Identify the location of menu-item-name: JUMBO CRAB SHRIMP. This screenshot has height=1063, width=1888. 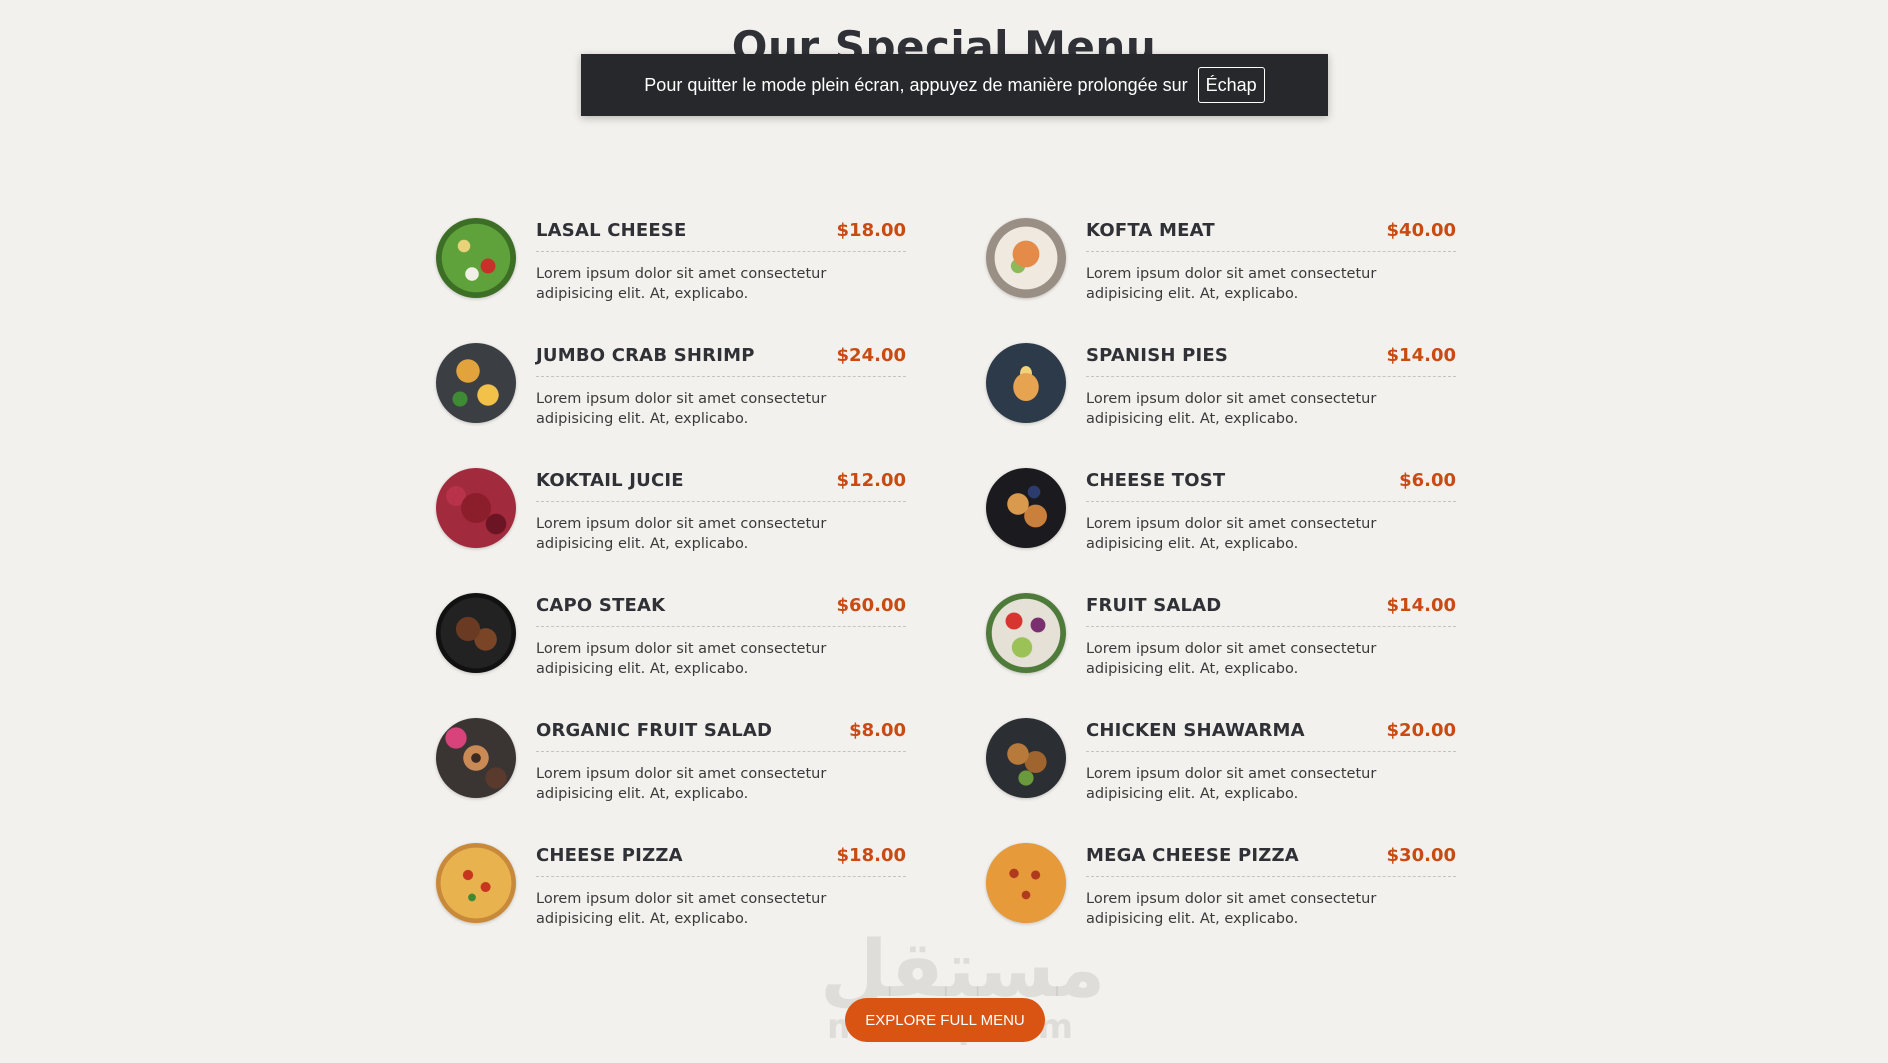
(645, 355).